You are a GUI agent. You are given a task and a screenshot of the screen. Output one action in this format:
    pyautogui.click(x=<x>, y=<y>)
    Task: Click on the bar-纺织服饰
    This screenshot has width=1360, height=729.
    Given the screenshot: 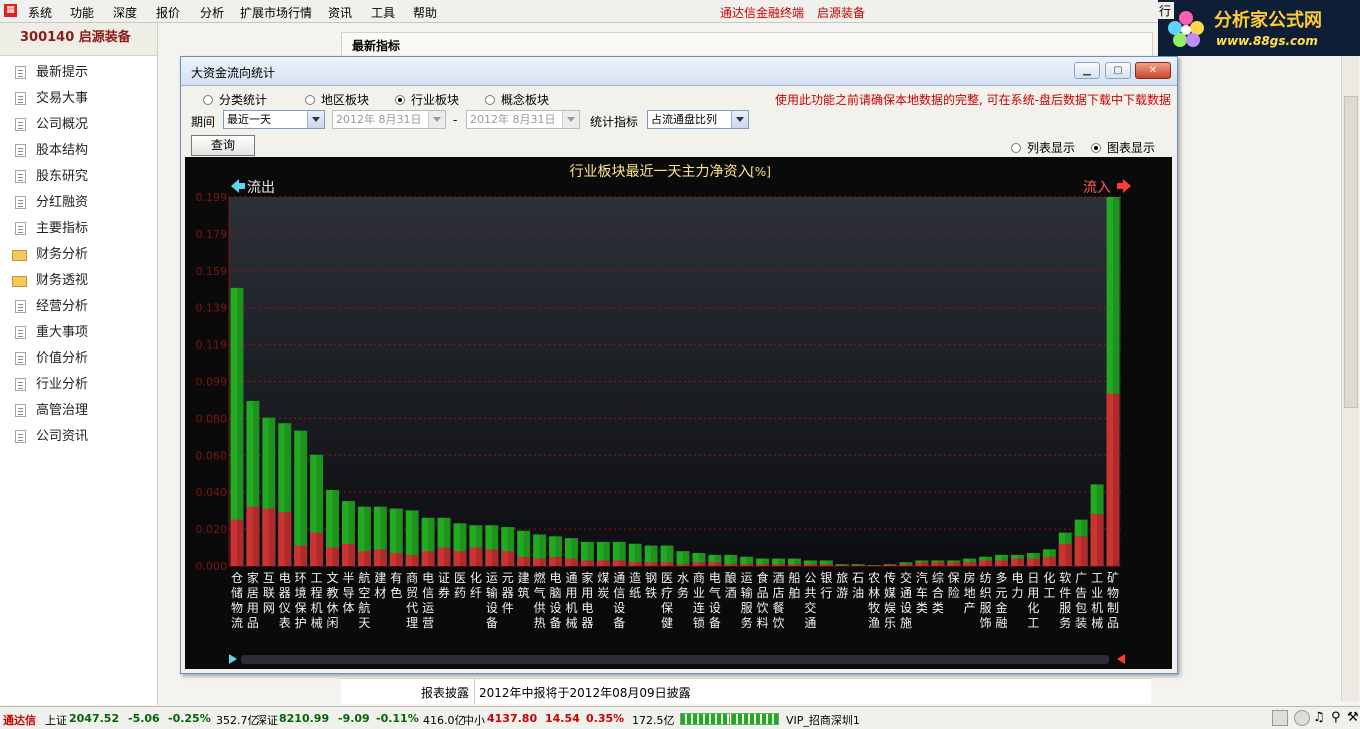 What is the action you would take?
    pyautogui.click(x=986, y=561)
    